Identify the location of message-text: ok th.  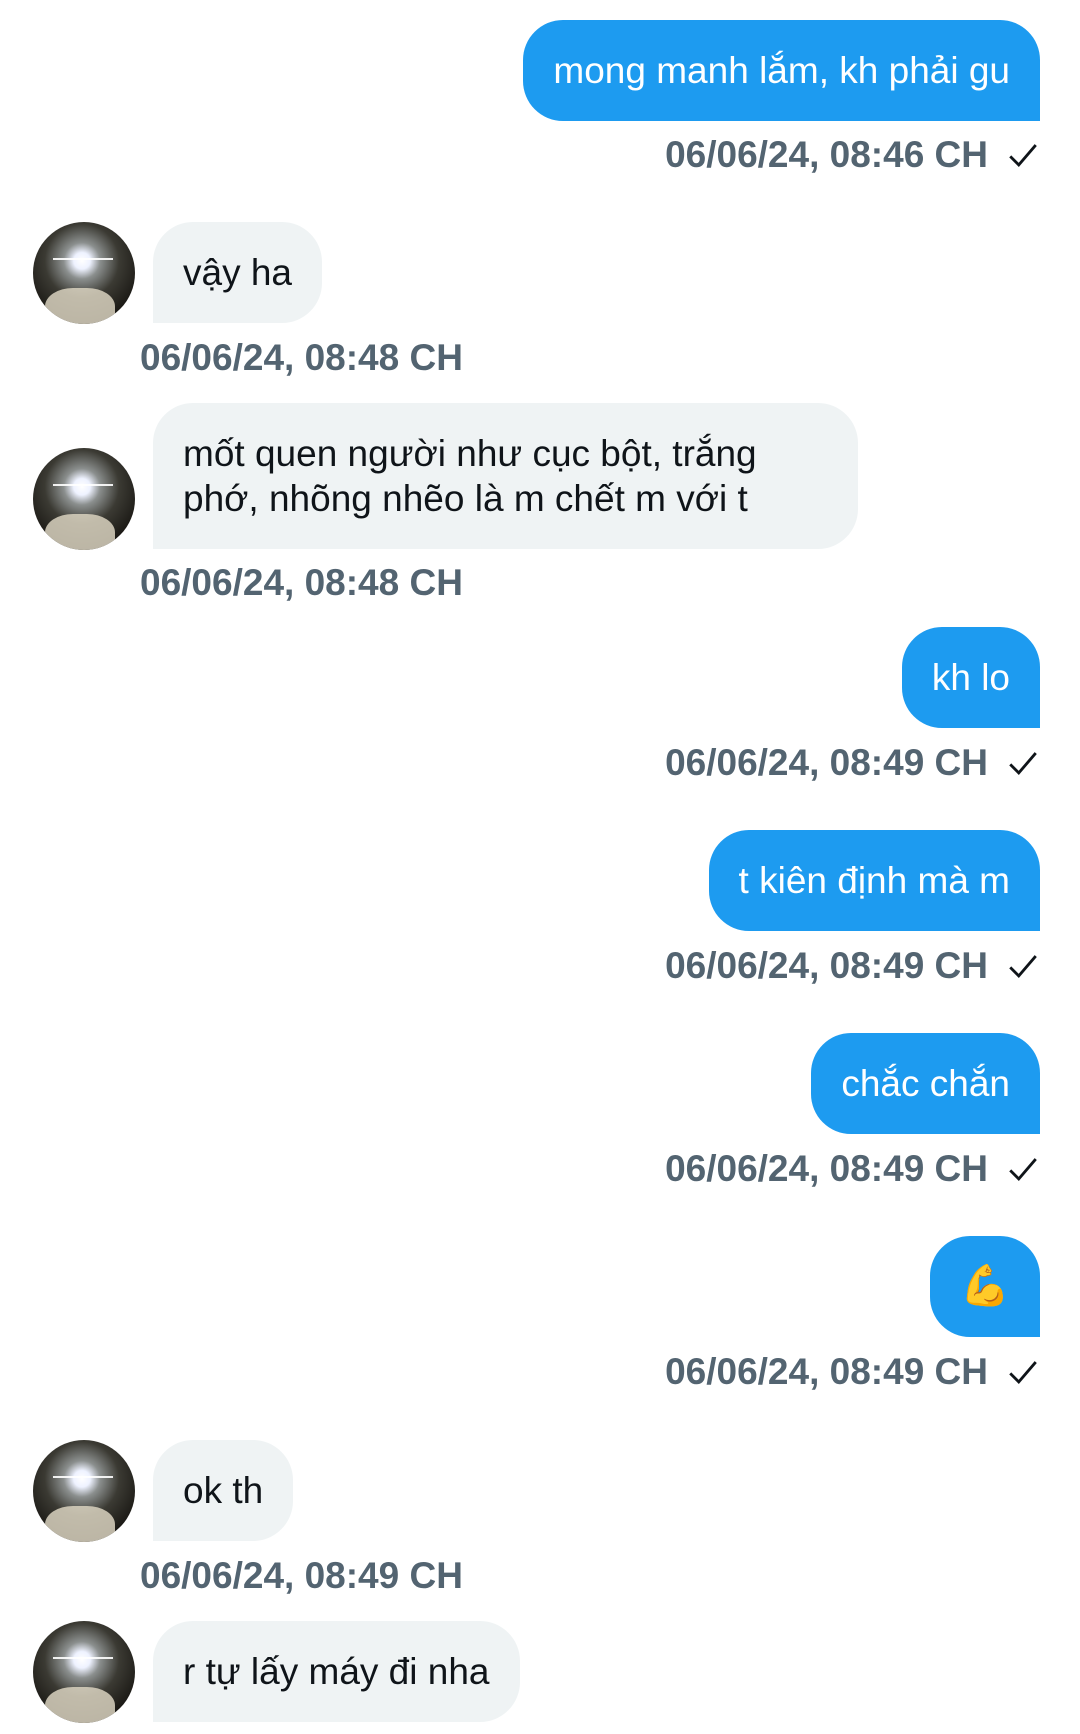
(223, 1490).